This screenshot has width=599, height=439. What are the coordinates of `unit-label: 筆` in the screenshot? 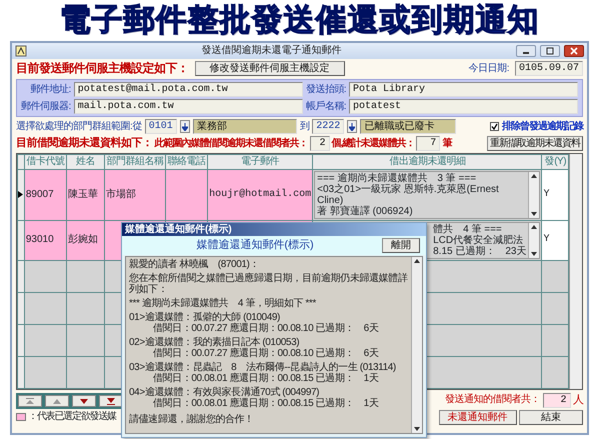 It's located at (447, 144).